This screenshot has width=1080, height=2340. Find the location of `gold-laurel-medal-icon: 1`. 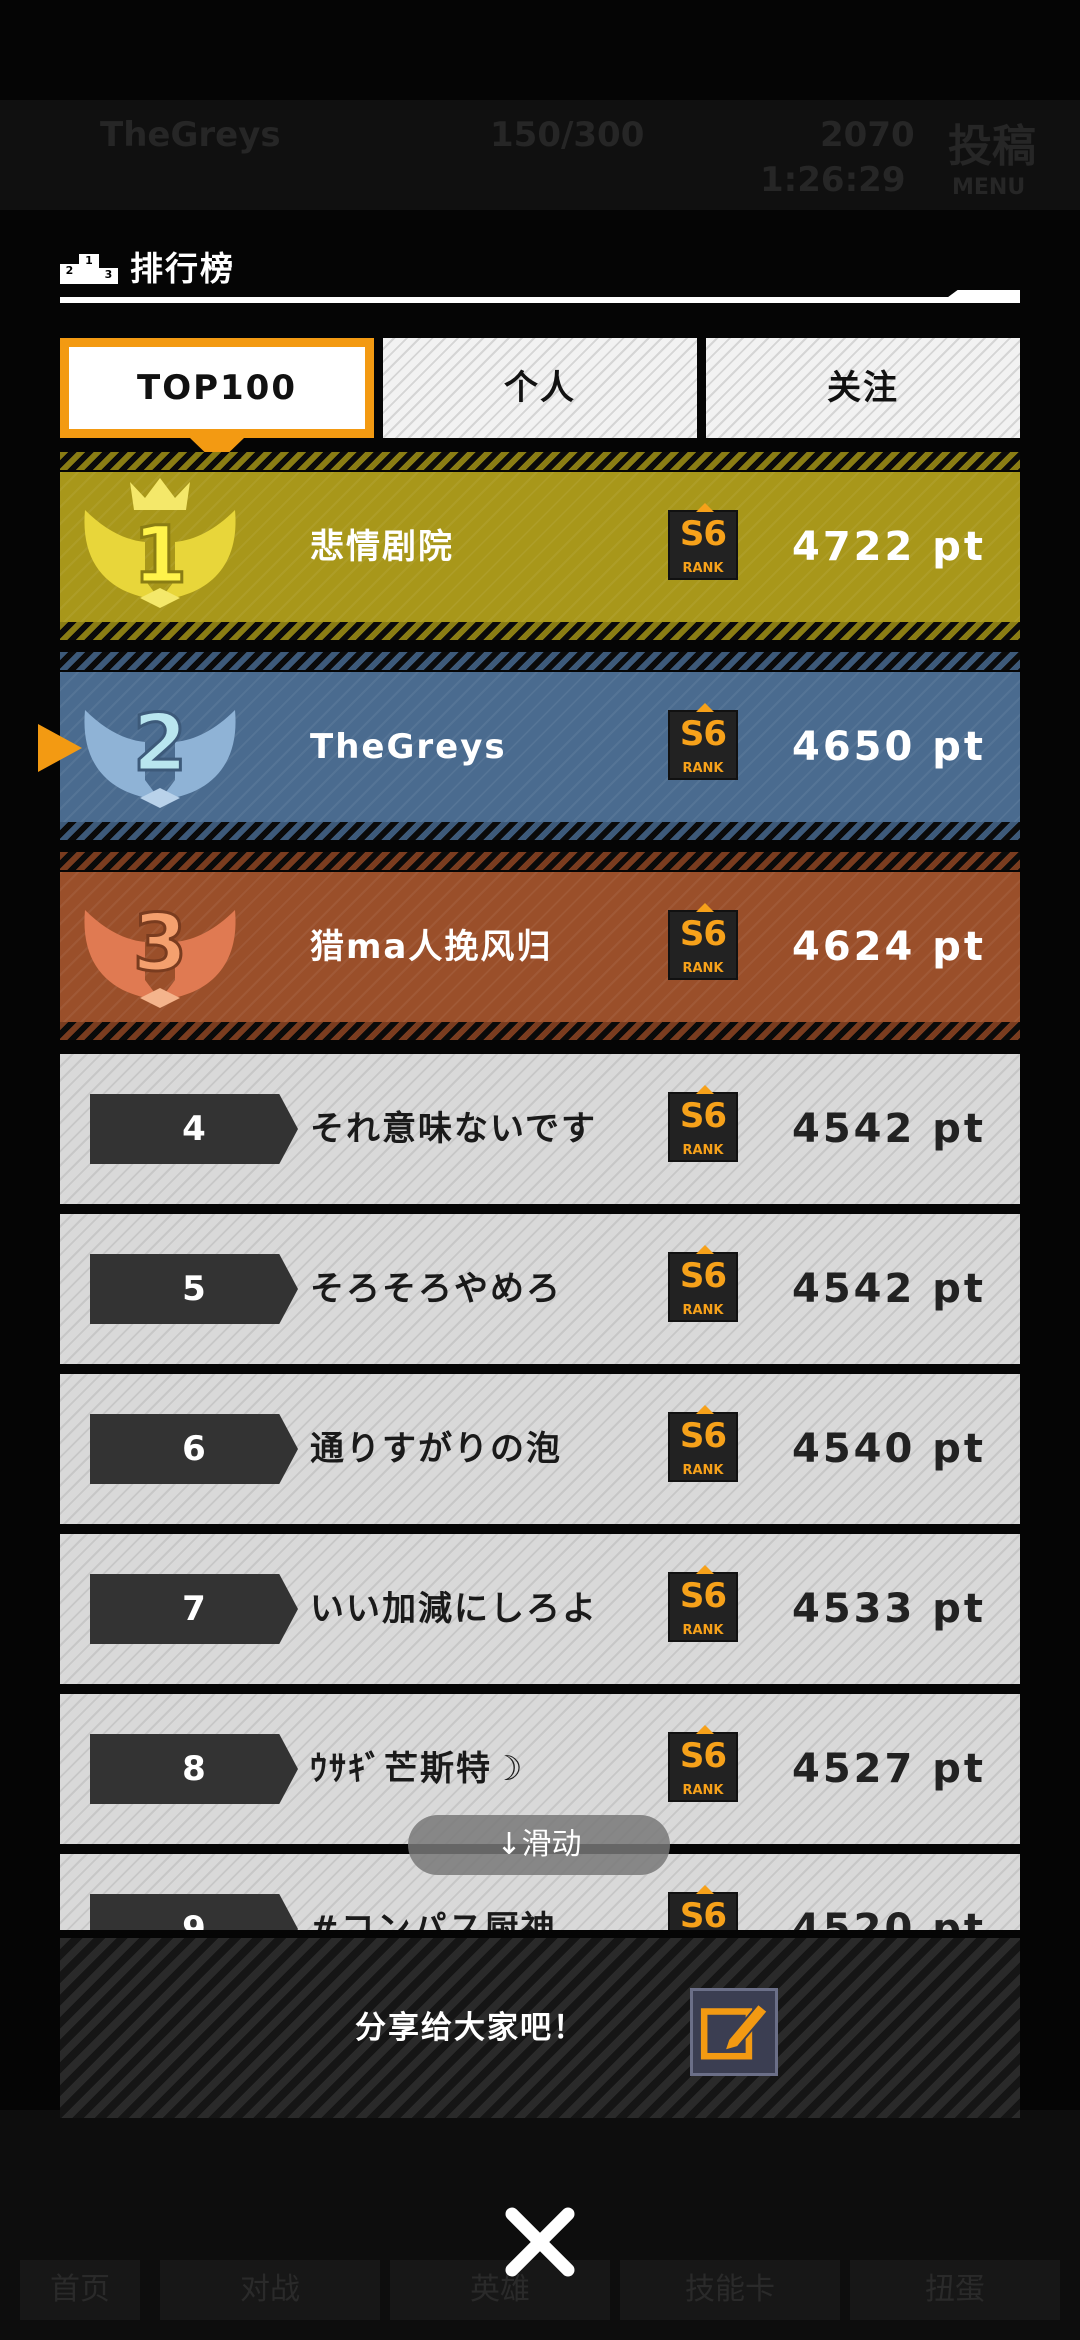

gold-laurel-medal-icon: 1 is located at coordinates (160, 546).